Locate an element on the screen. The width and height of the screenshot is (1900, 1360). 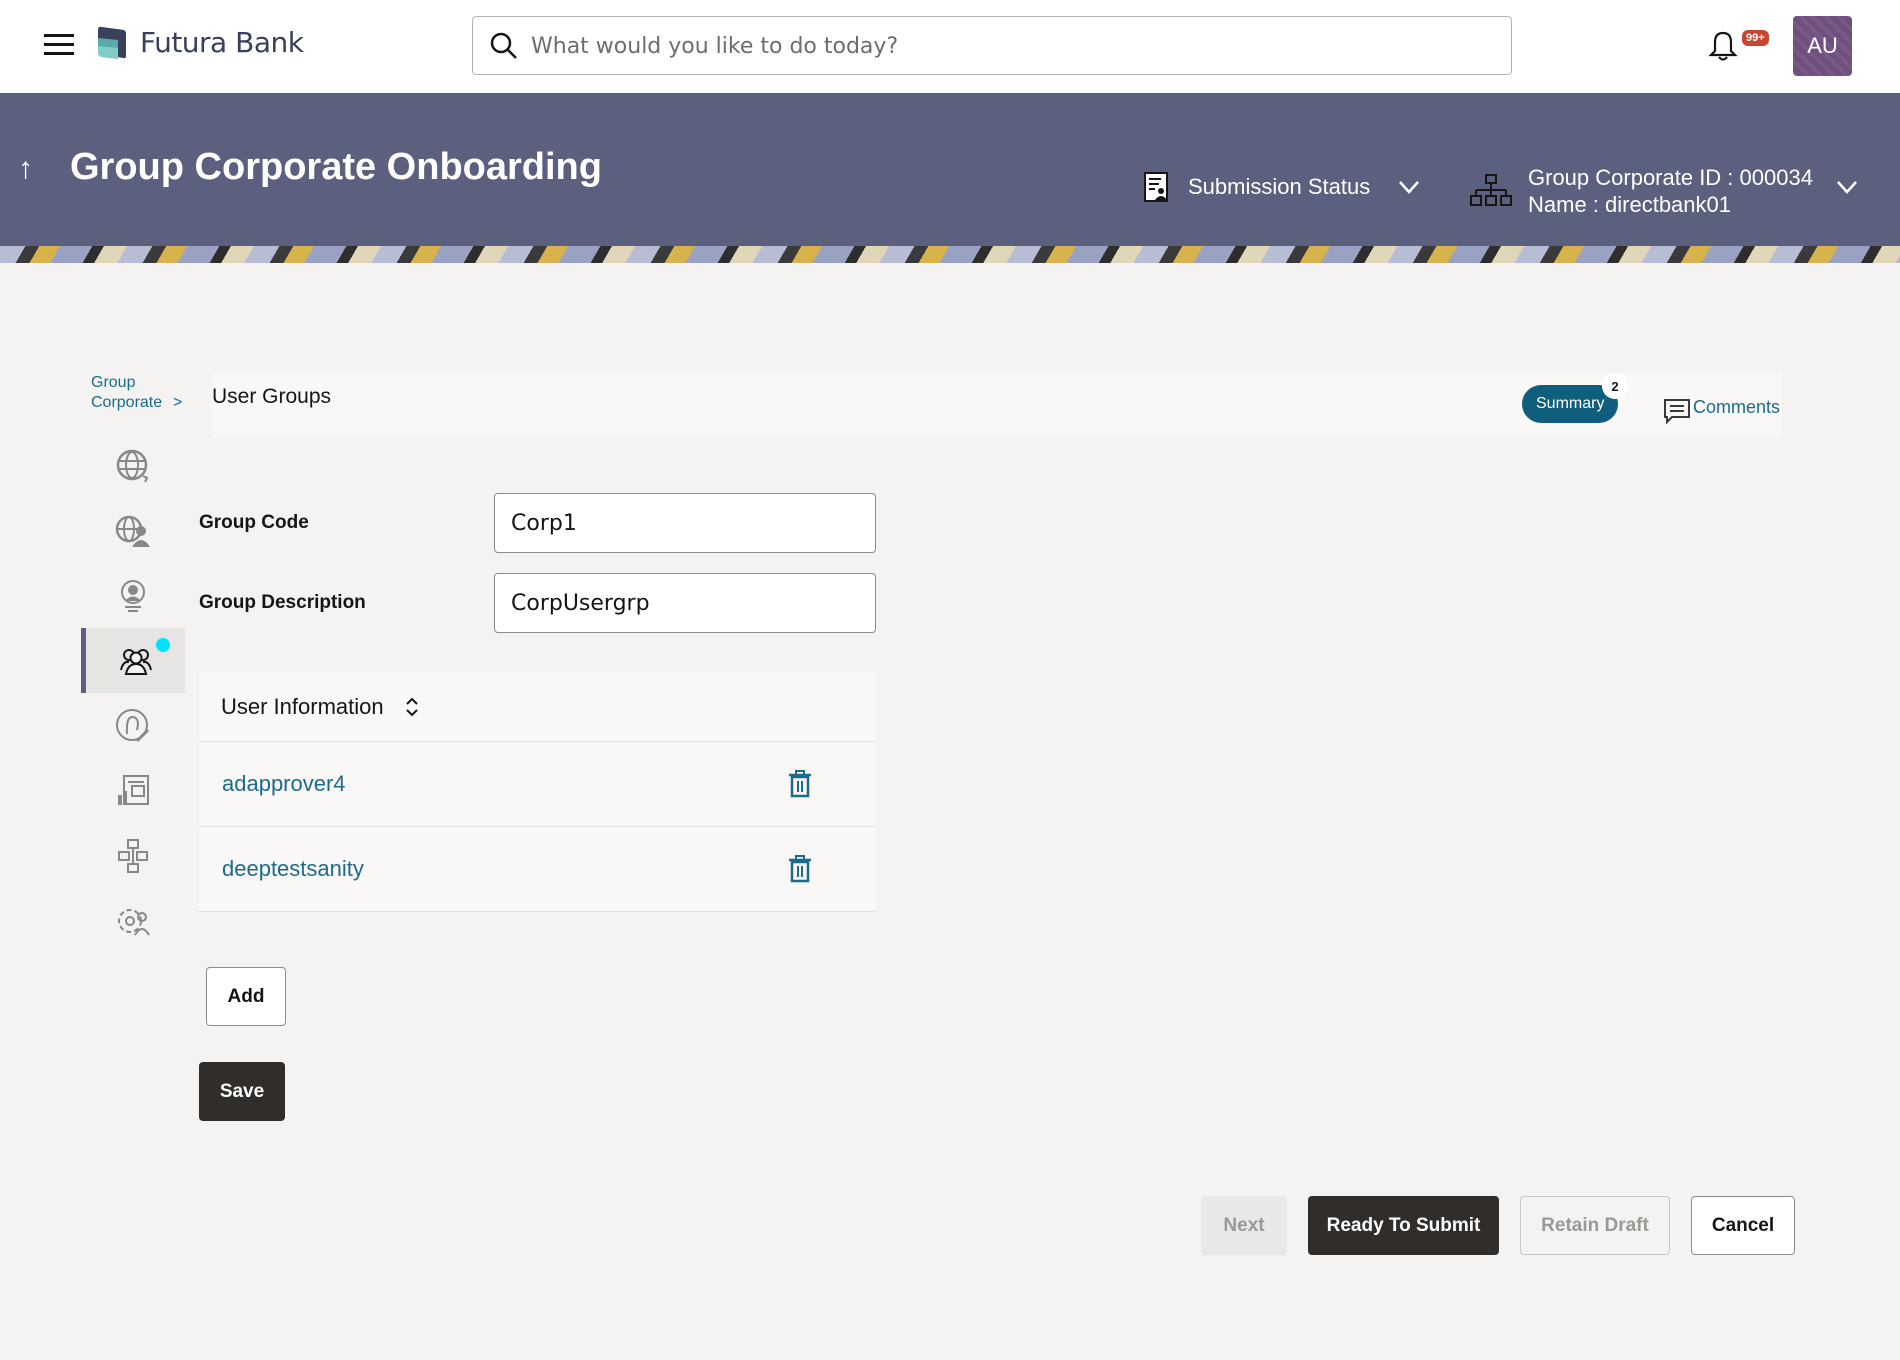
section-title: User Groups is located at coordinates (272, 396).